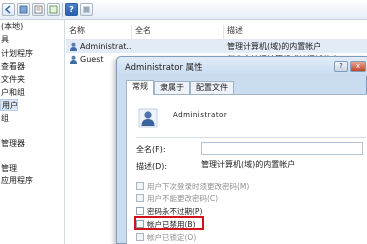 This screenshot has height=244, width=367. Describe the element at coordinates (216, 46) in the screenshot. I see `table-row: Administrat... 管理计算机(域)的内置帐户` at that location.